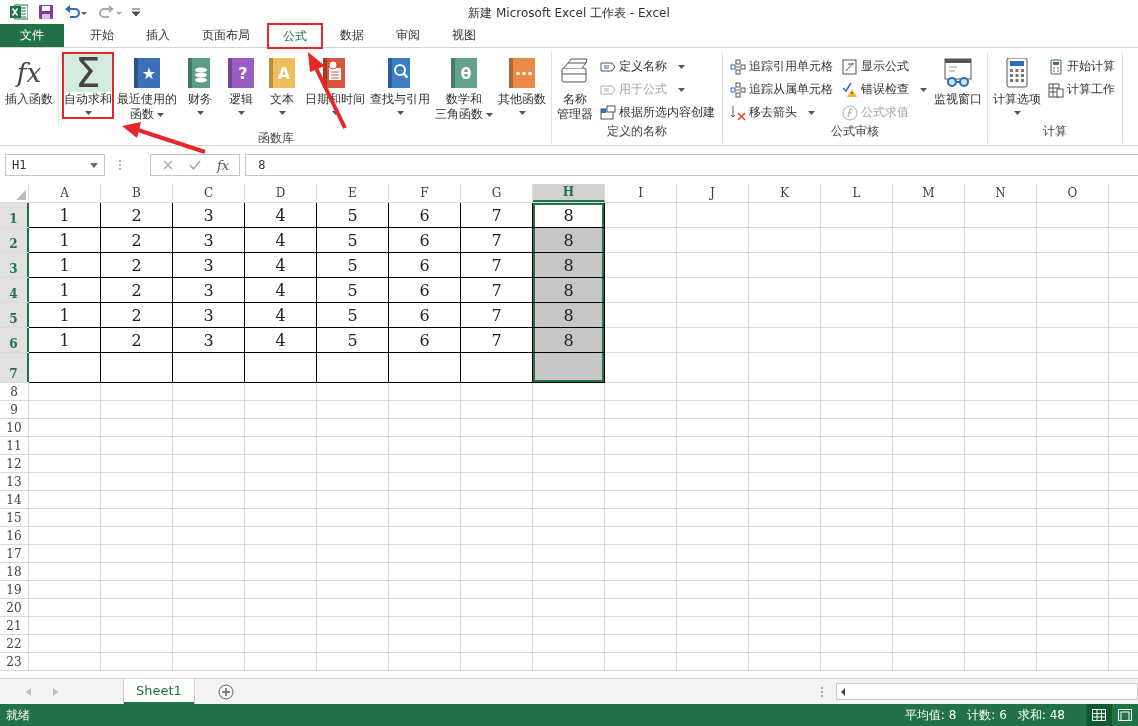 The height and width of the screenshot is (726, 1138). What do you see at coordinates (958, 79) in the screenshot?
I see `ribbon-button: 监视窗口` at bounding box center [958, 79].